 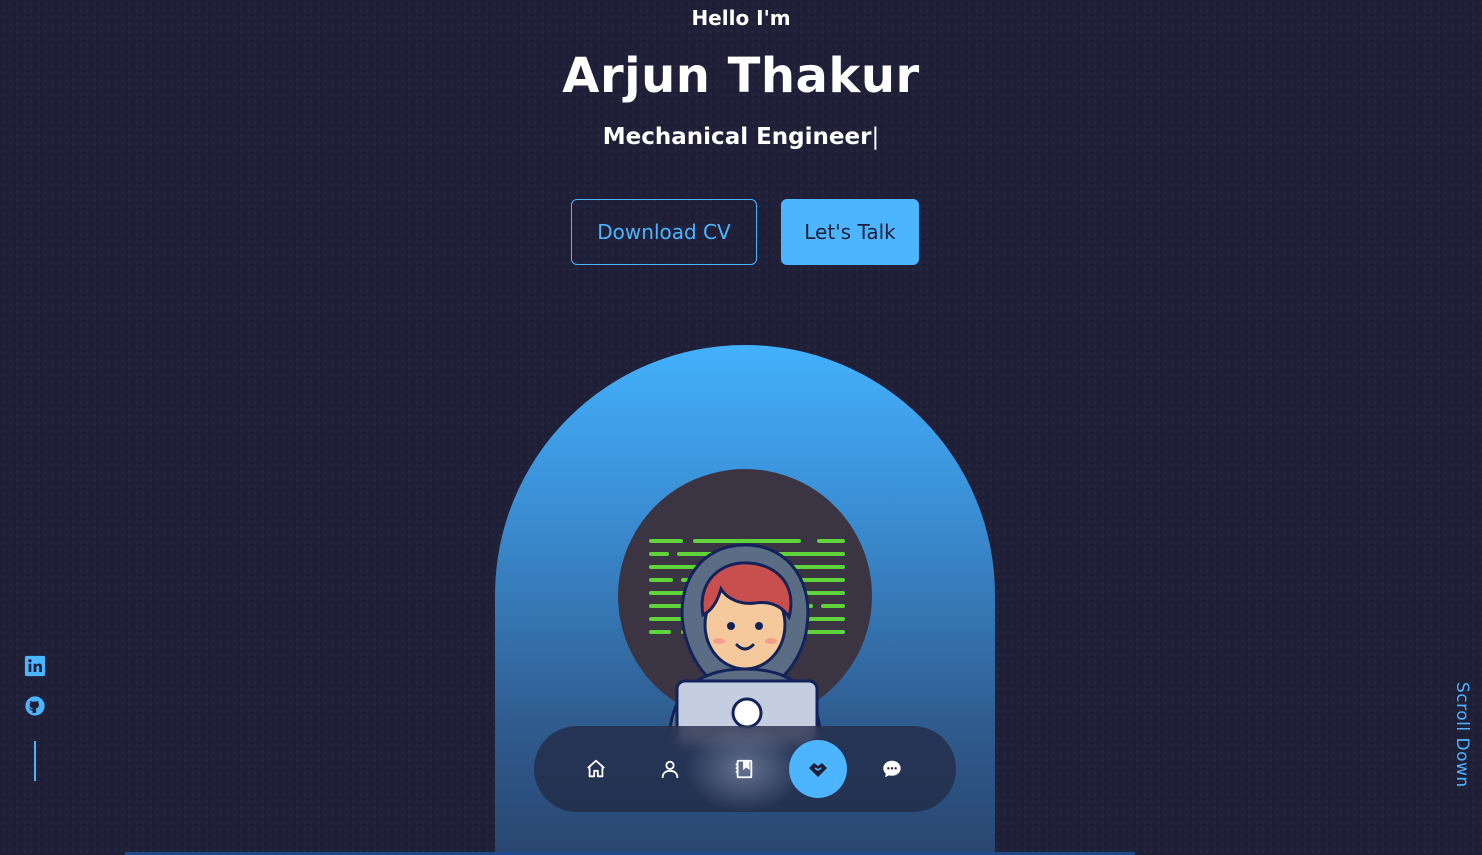 I want to click on nav-contact, so click(x=892, y=769).